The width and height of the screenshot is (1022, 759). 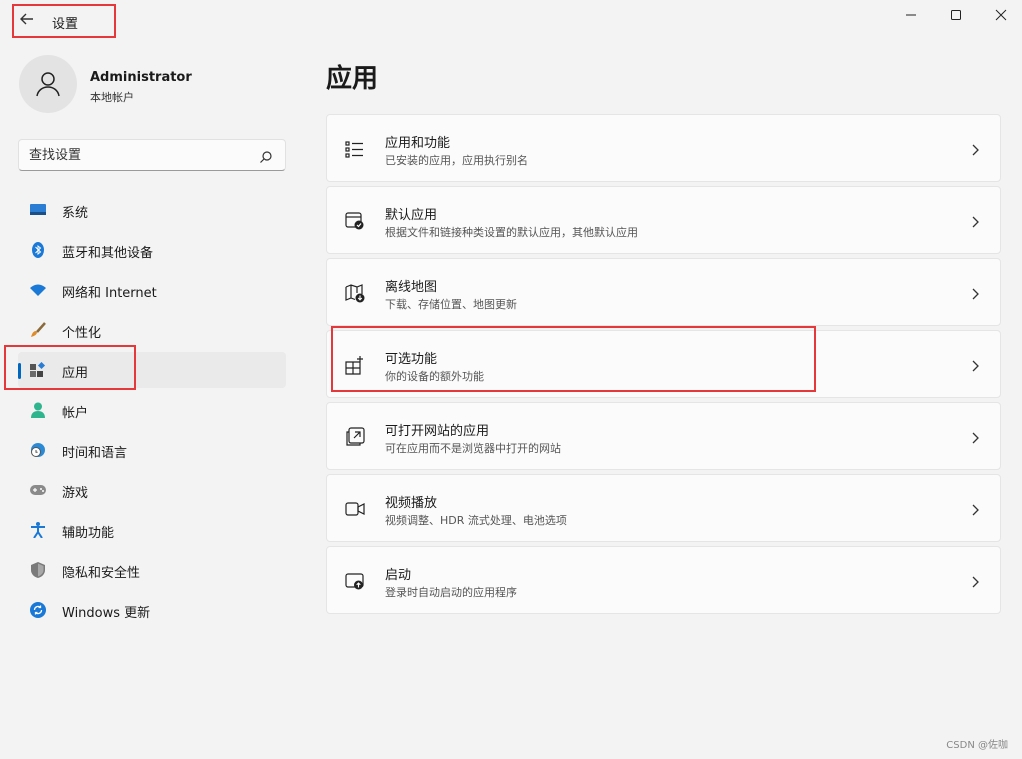 I want to click on search-box, so click(x=152, y=155).